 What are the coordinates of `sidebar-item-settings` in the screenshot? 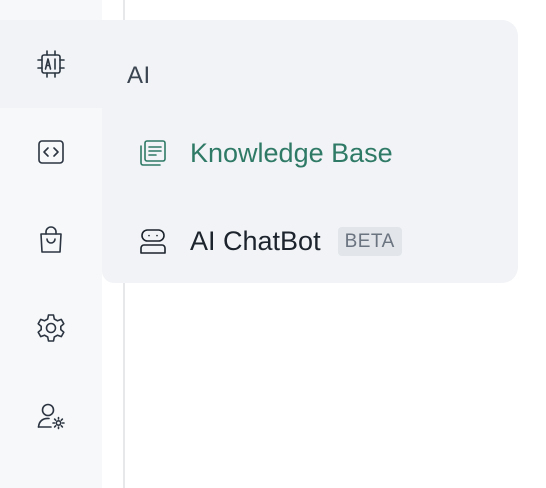 It's located at (51, 328).